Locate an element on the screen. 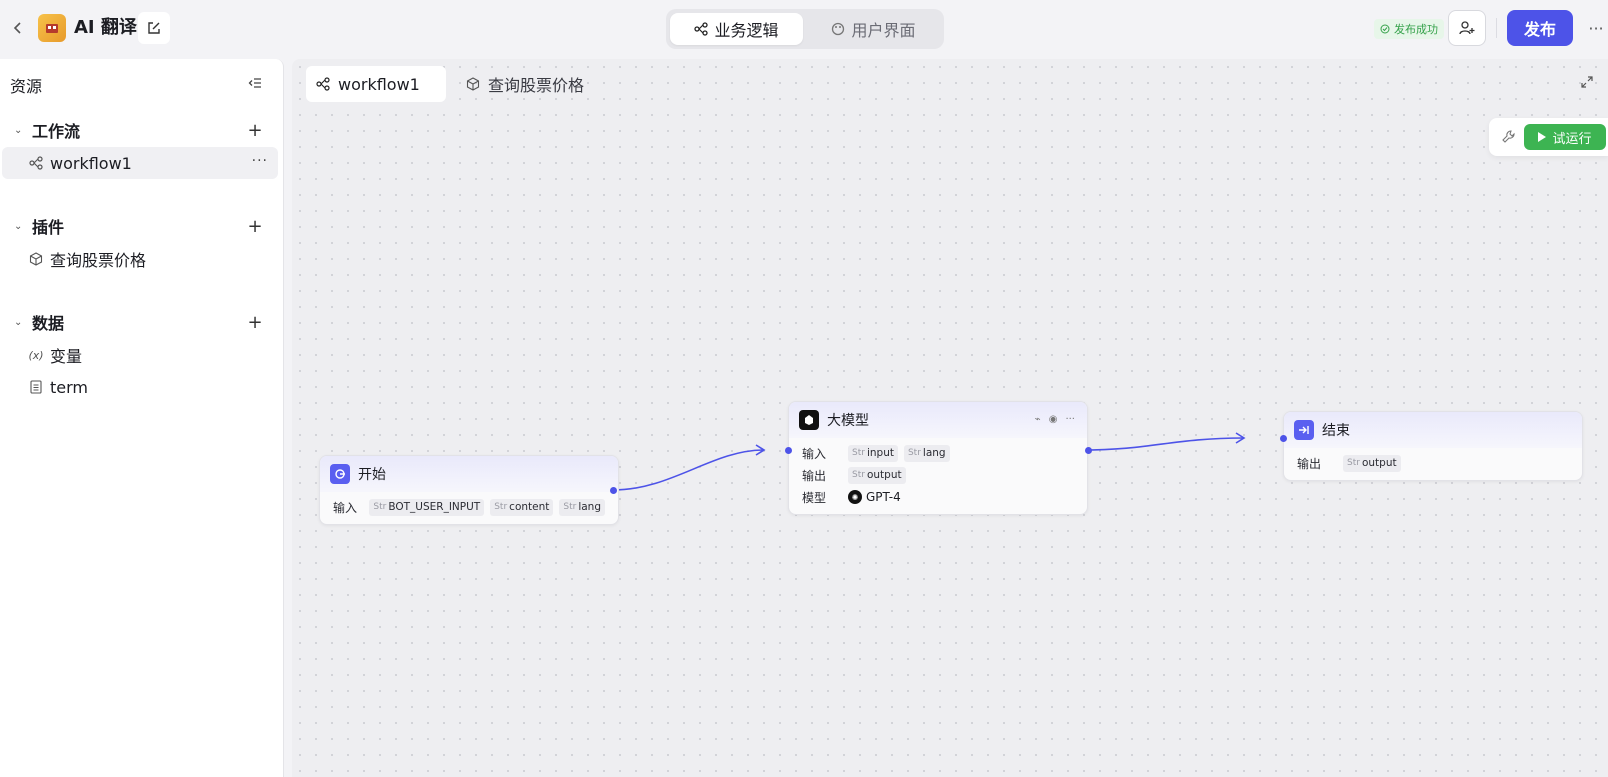  tab-user-interface: 用户界面 is located at coordinates (873, 29).